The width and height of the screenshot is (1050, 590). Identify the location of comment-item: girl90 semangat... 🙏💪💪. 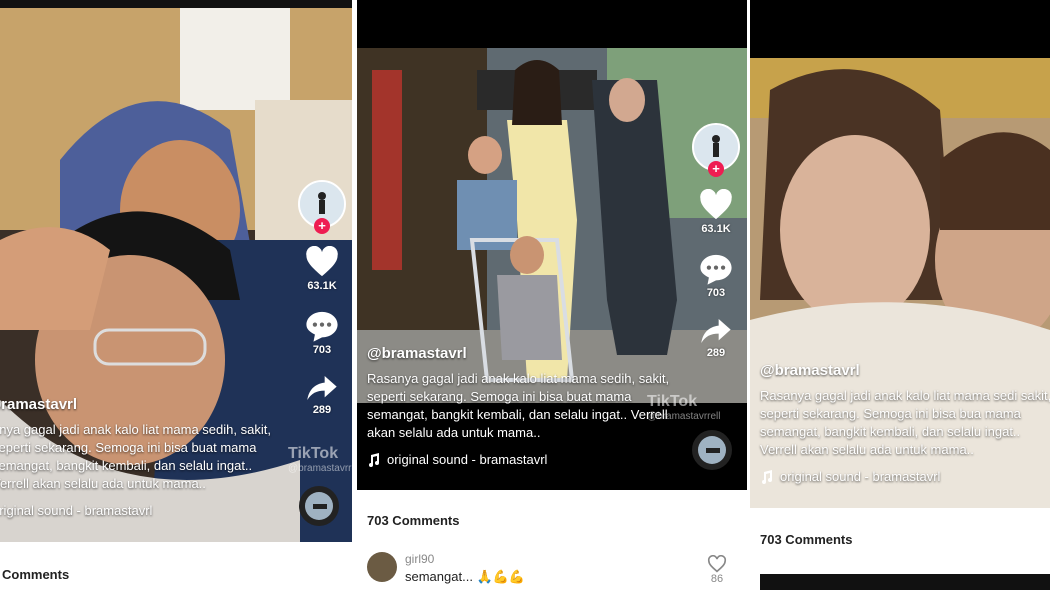
(446, 568).